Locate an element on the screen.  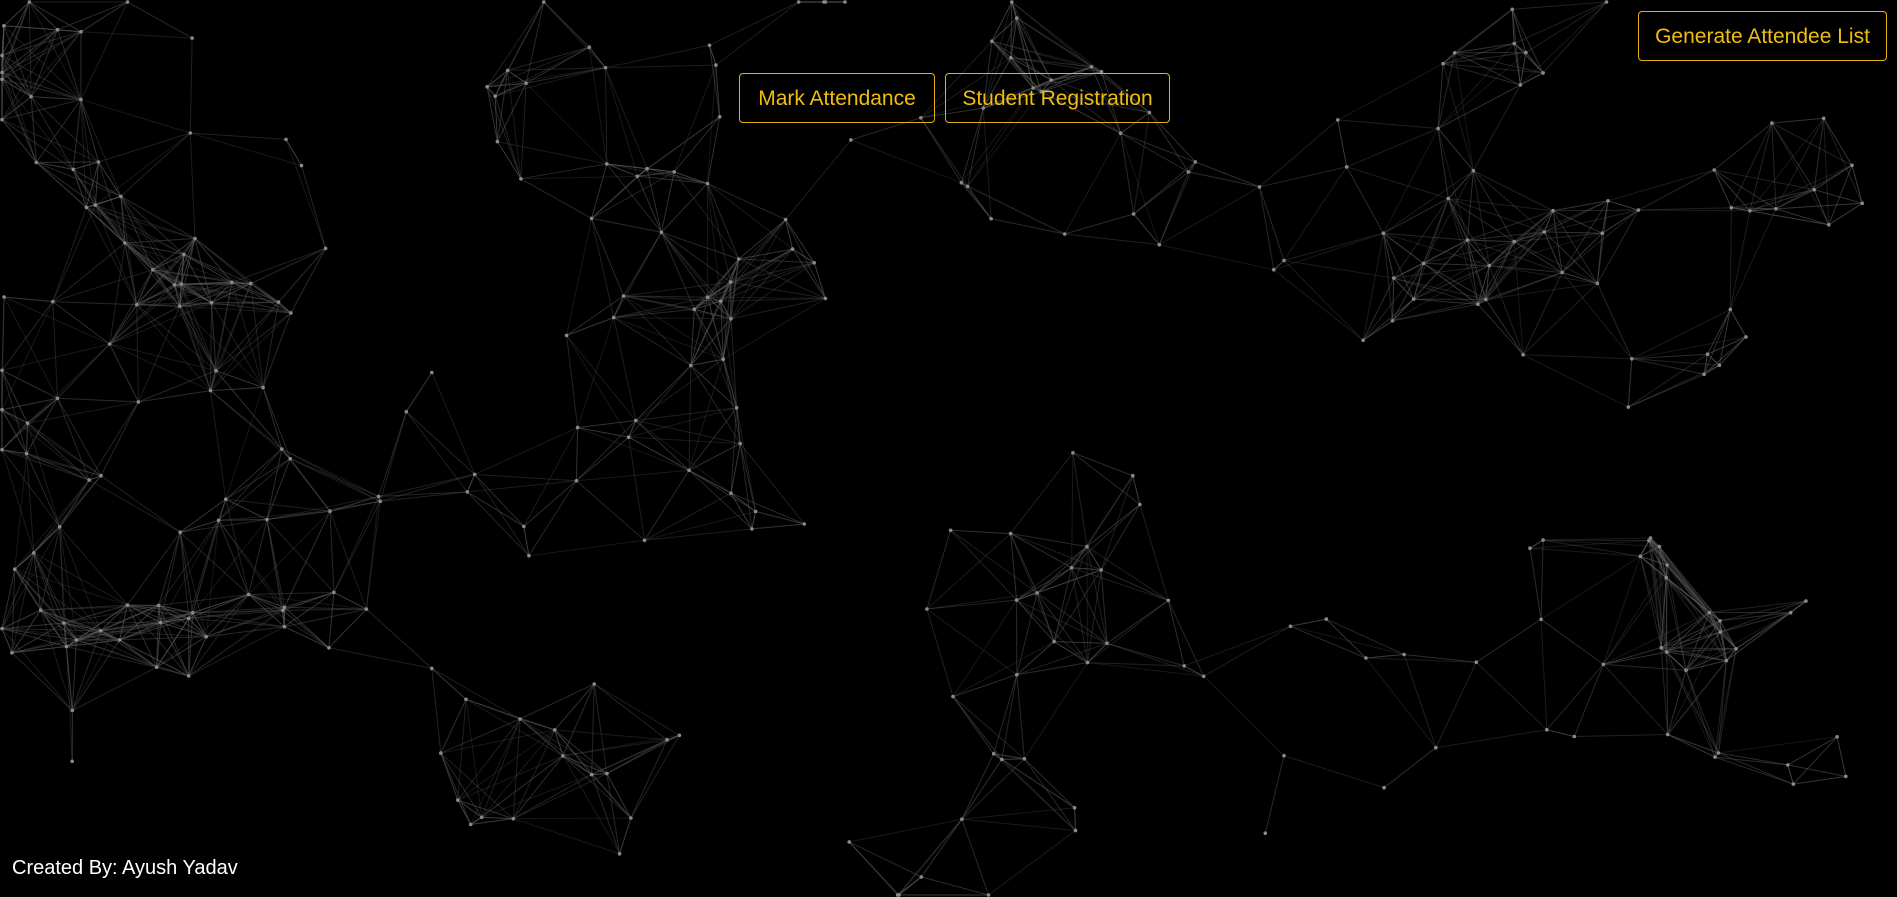
footer-credit: Created By: Ayush Yadav is located at coordinates (125, 868).